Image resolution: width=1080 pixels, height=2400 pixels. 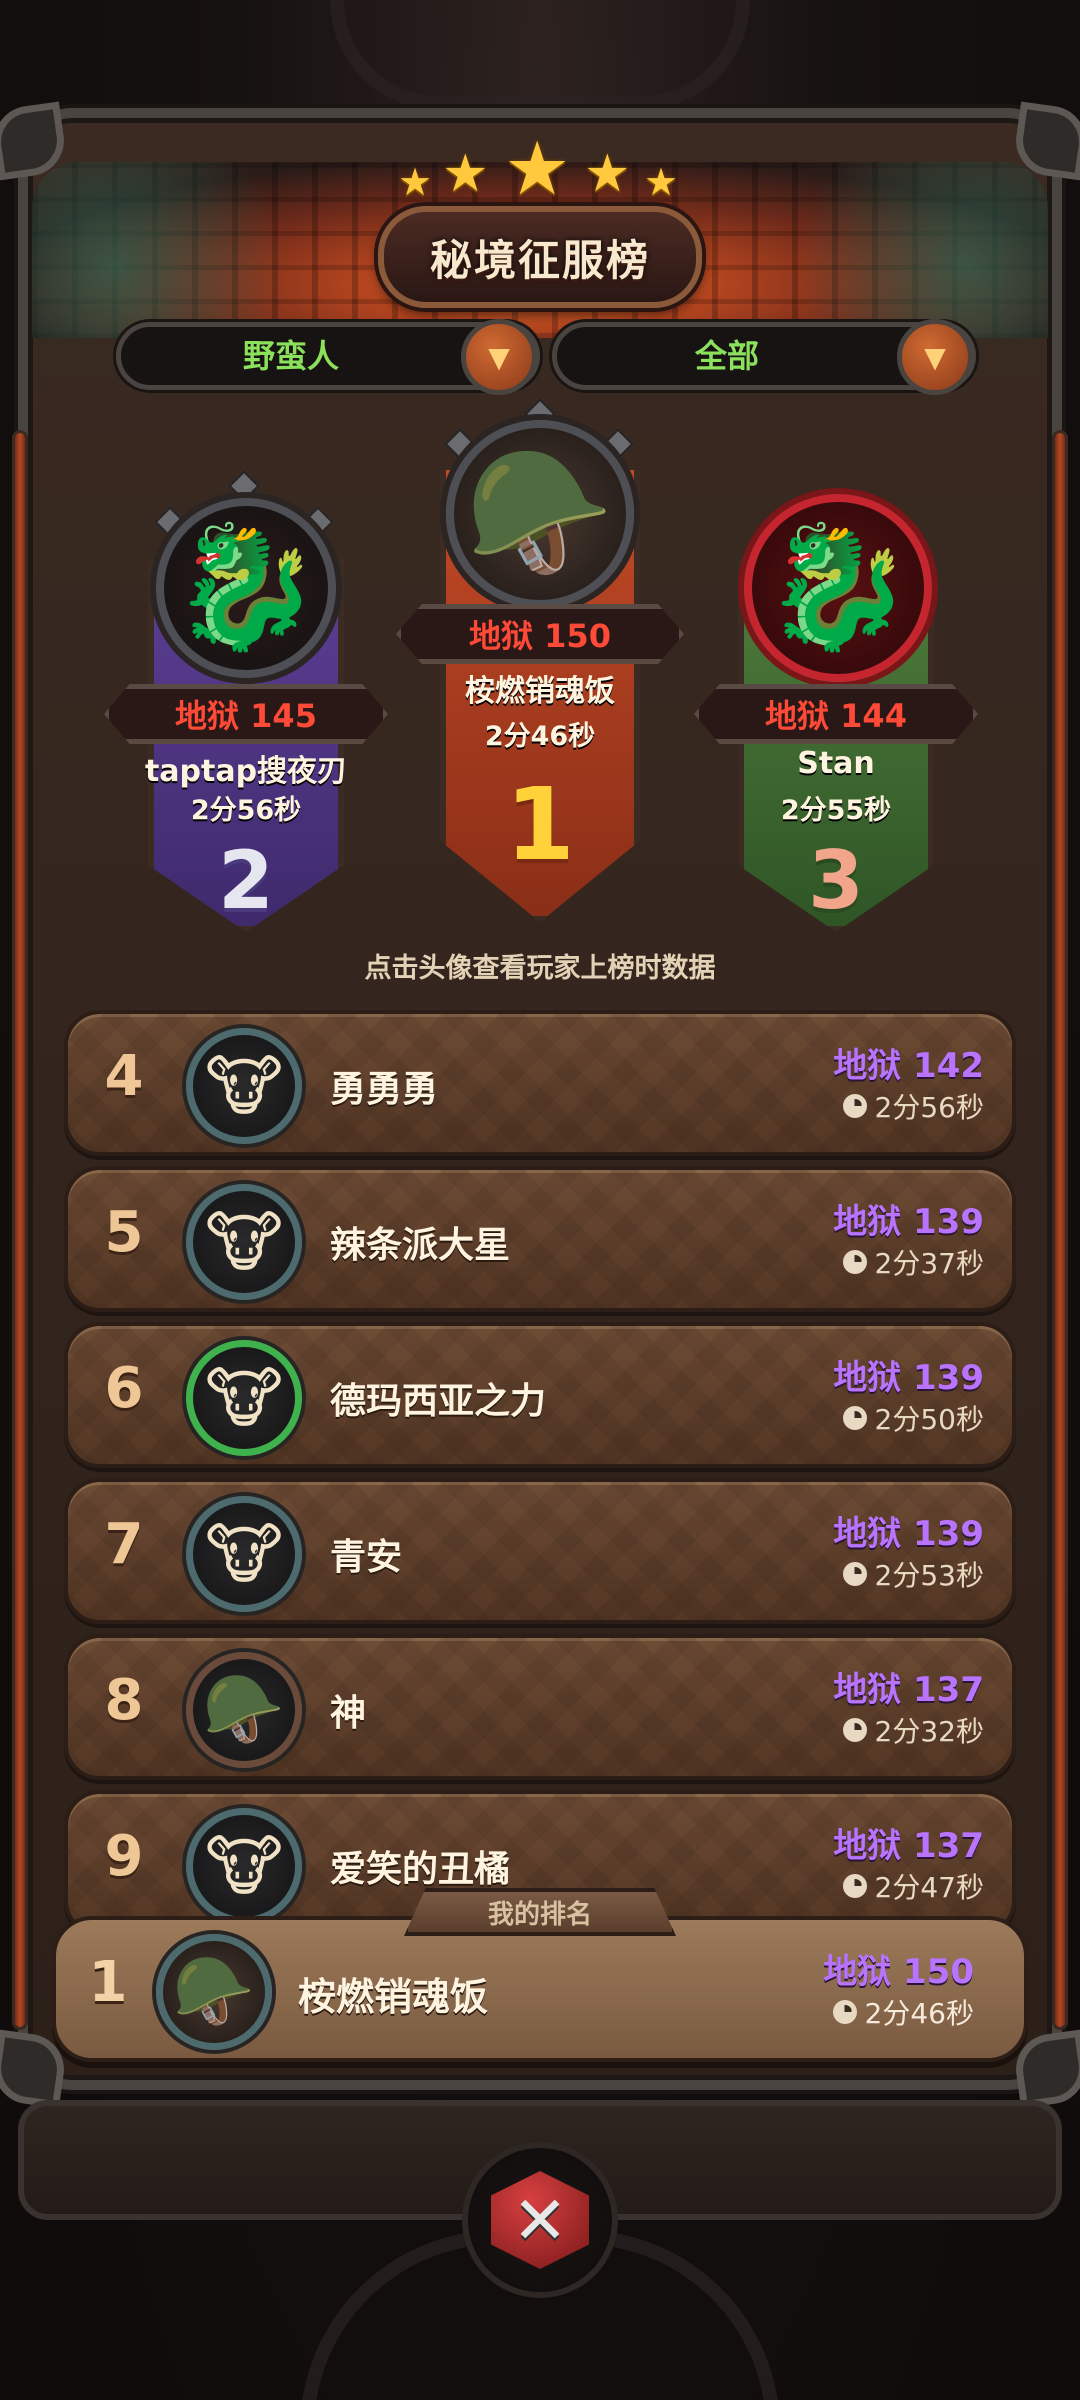 I want to click on clear-time: 2分55秒, so click(x=836, y=810).